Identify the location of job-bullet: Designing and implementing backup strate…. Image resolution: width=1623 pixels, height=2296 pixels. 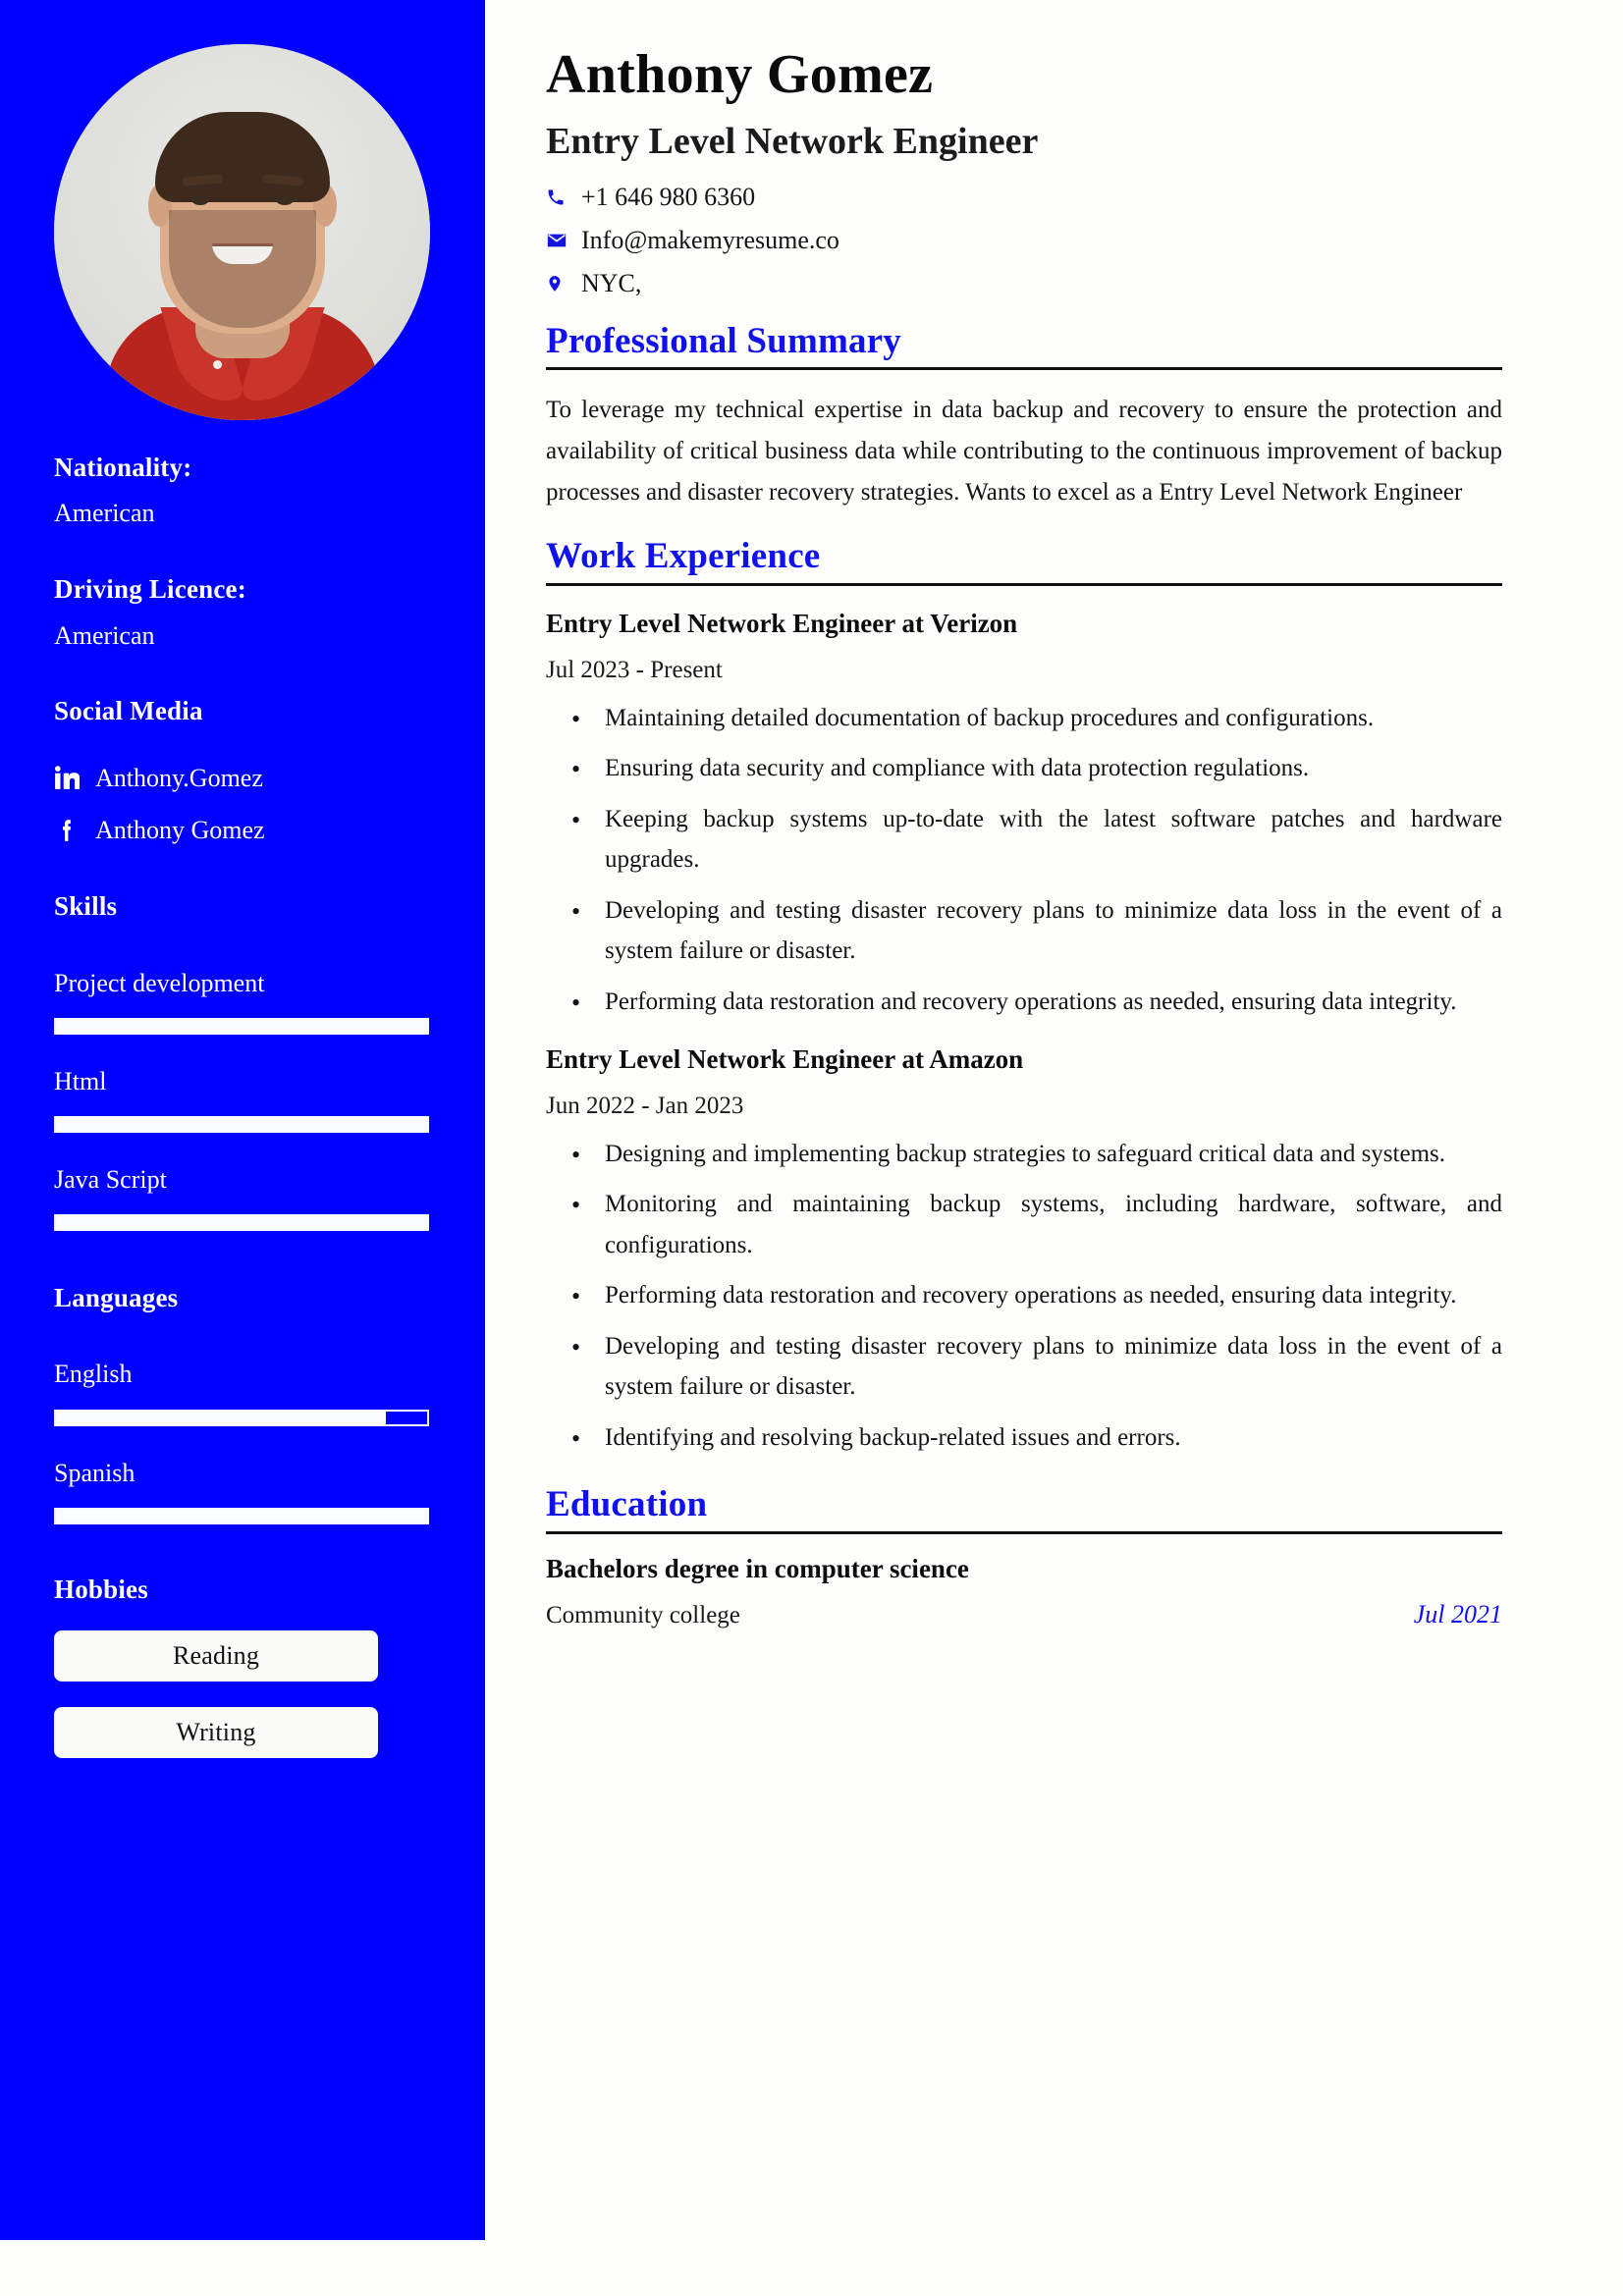
(1036, 1155).